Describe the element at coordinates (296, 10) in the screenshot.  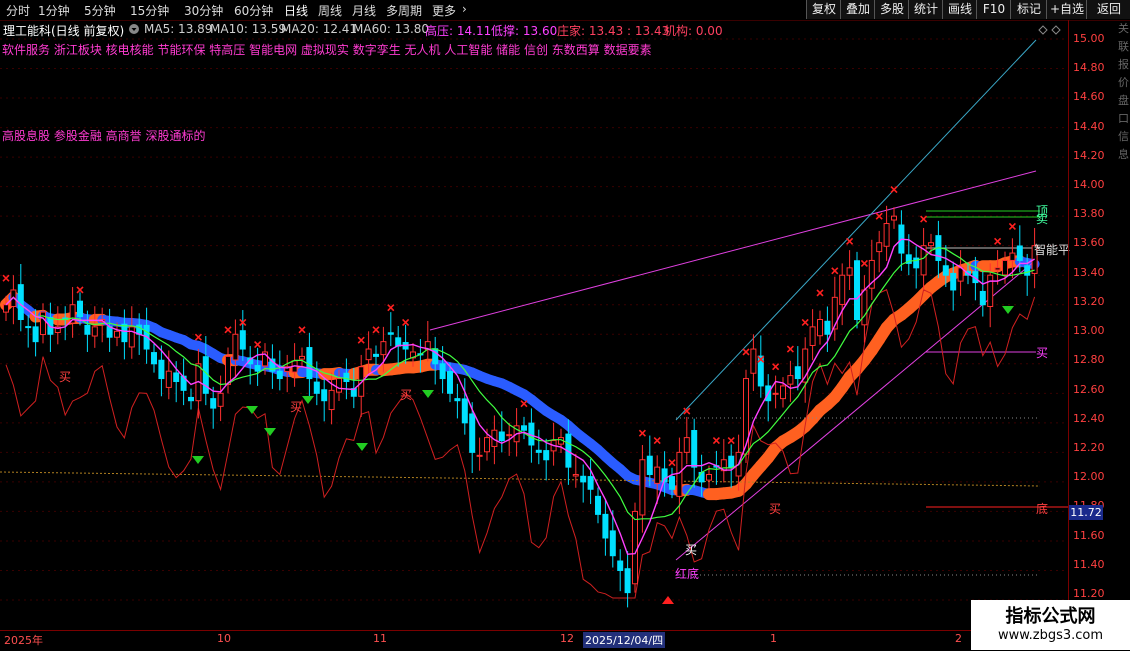
I see `period-tab-daily: 日线` at that location.